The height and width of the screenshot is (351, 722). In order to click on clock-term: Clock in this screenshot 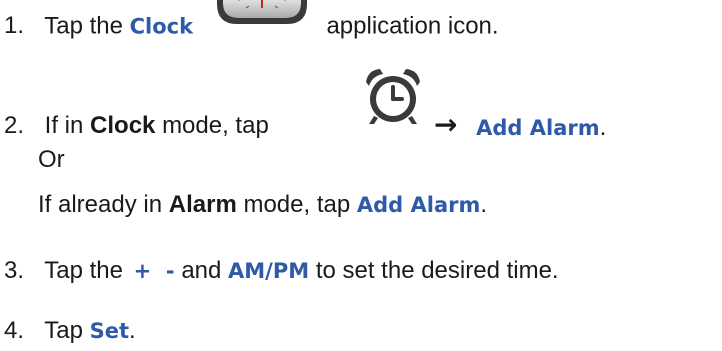, I will do `click(161, 26)`.